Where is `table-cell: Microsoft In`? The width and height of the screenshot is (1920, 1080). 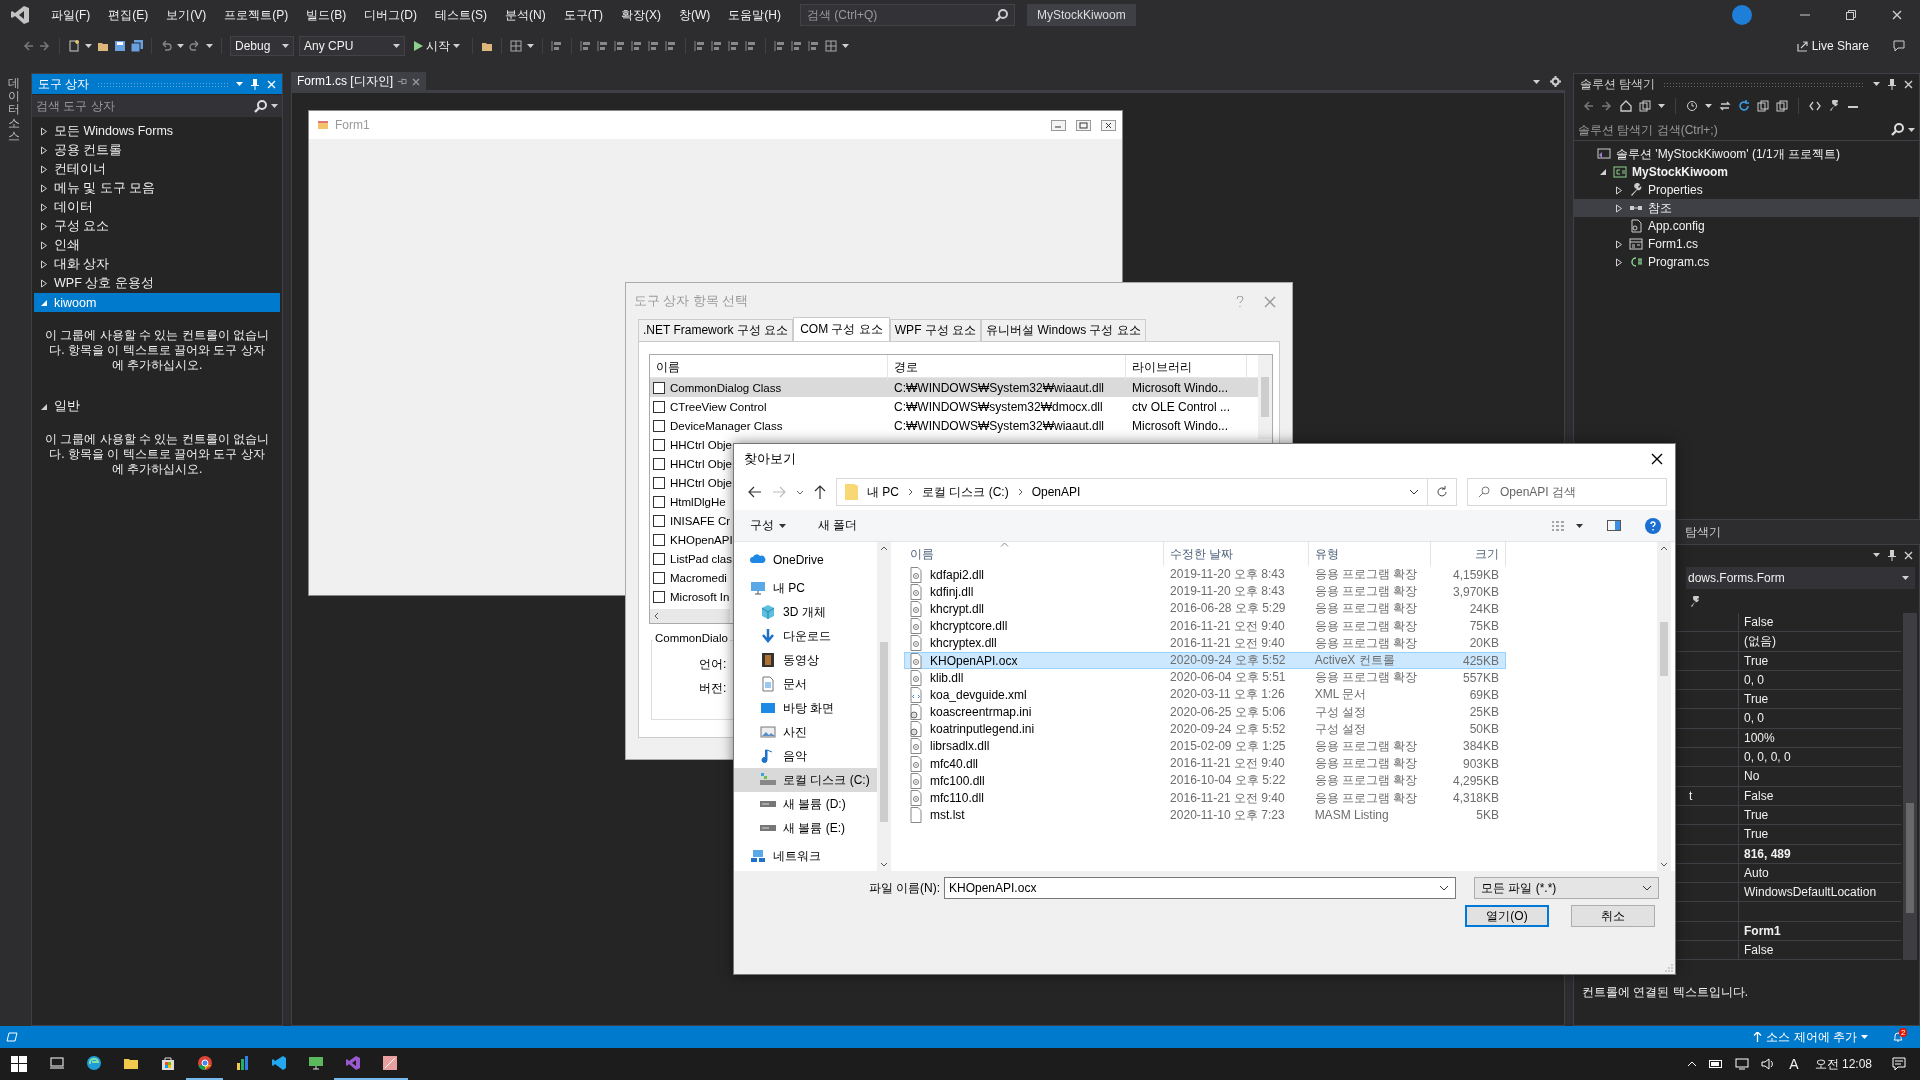
table-cell: Microsoft In is located at coordinates (700, 596).